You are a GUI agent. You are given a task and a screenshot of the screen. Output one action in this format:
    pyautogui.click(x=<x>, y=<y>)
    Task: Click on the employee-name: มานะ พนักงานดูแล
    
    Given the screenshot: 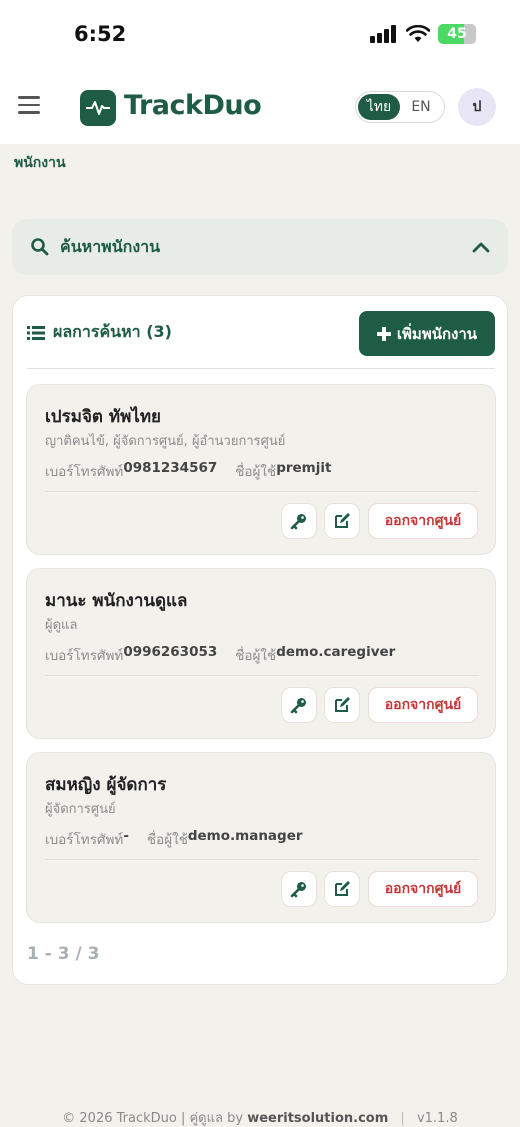 What is the action you would take?
    pyautogui.click(x=116, y=601)
    